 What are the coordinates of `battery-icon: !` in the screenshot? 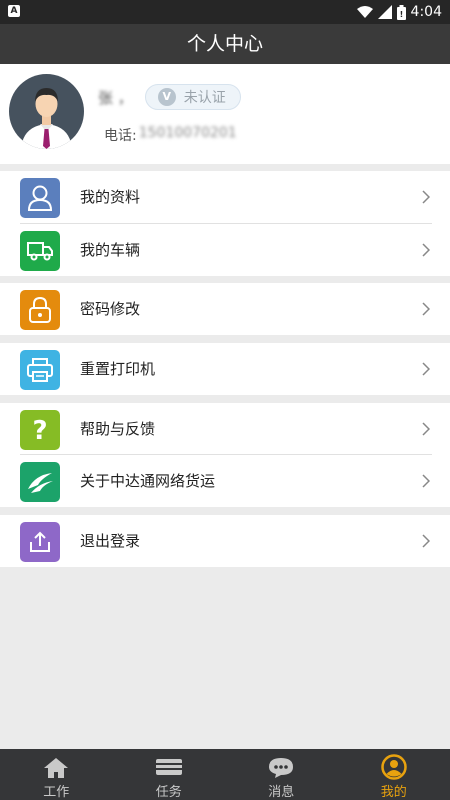 It's located at (401, 12).